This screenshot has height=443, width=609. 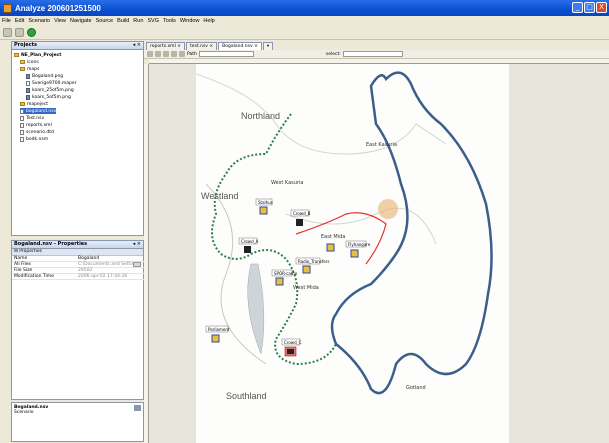 I want to click on tab-test-nsv: test.nsv ×, so click(x=202, y=46).